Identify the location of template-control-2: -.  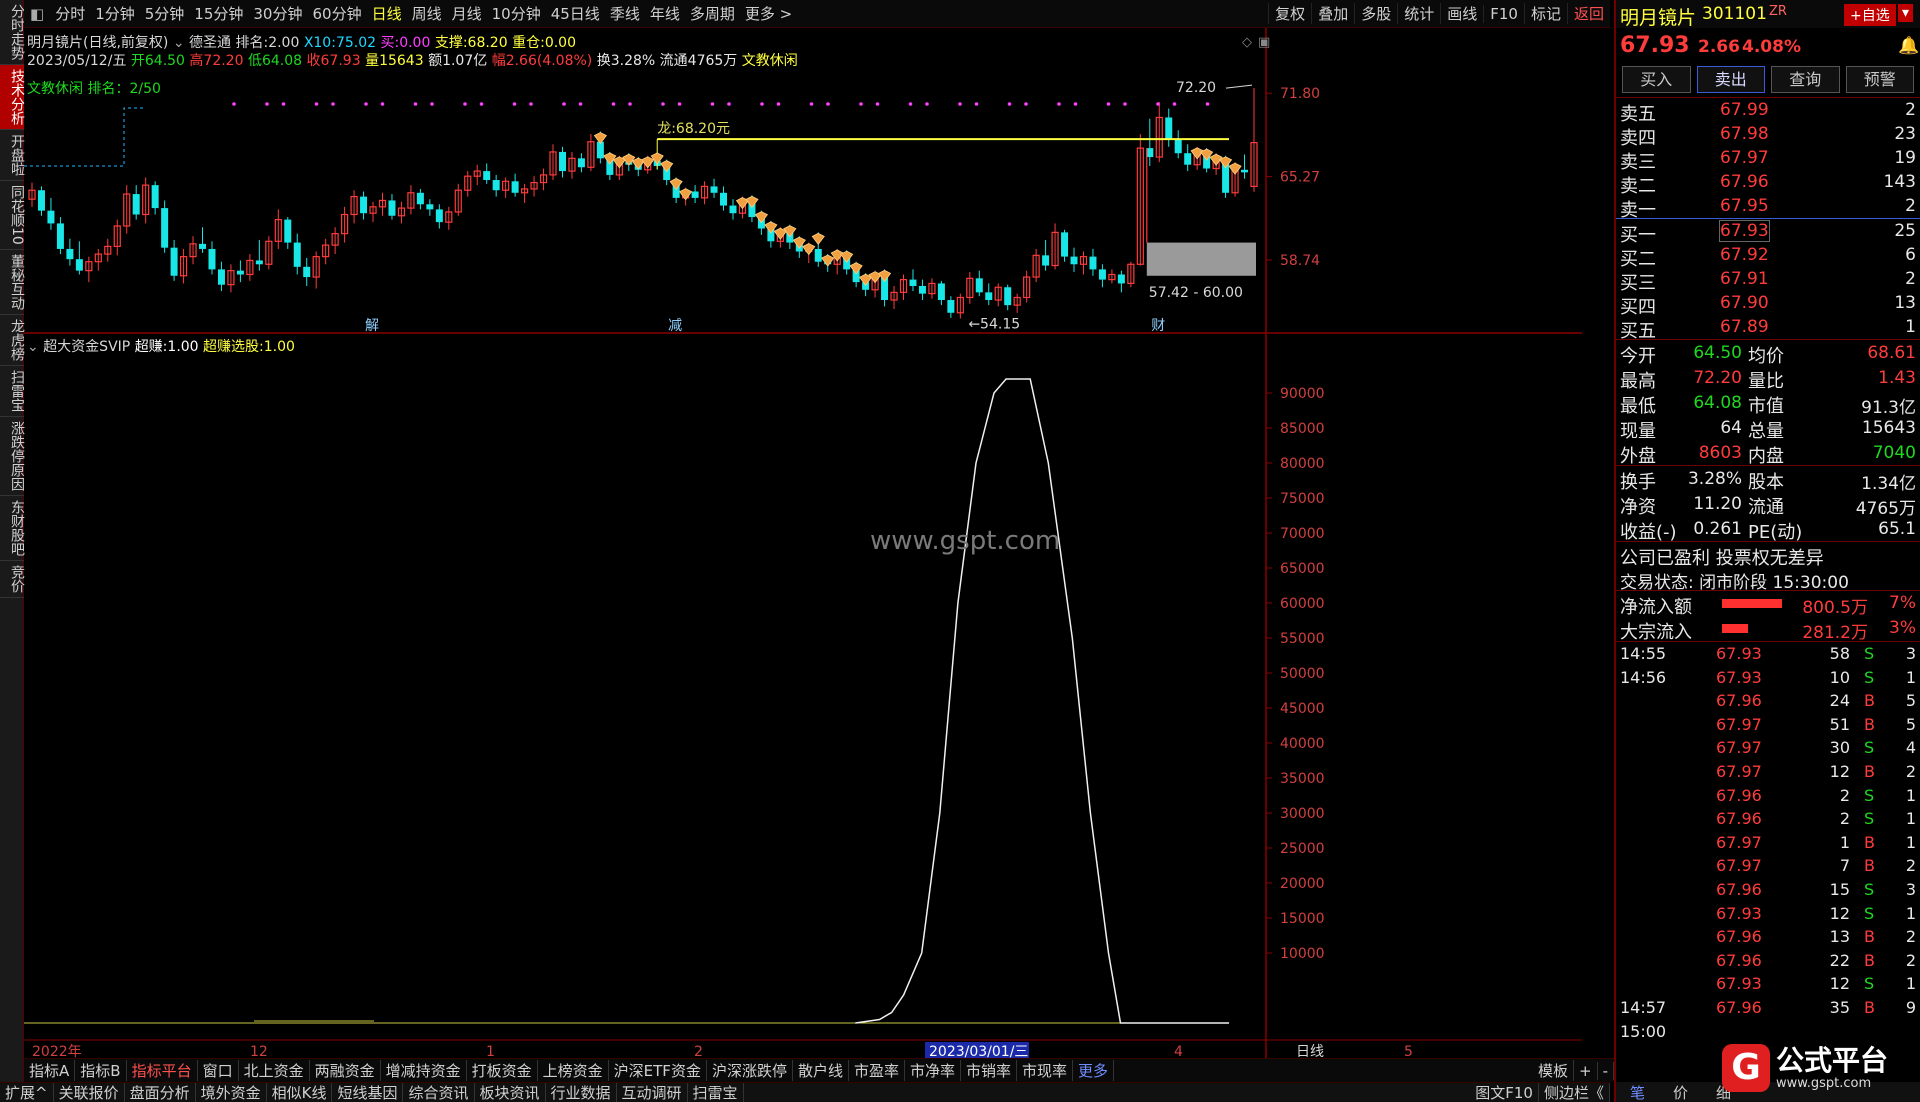
(1606, 1070).